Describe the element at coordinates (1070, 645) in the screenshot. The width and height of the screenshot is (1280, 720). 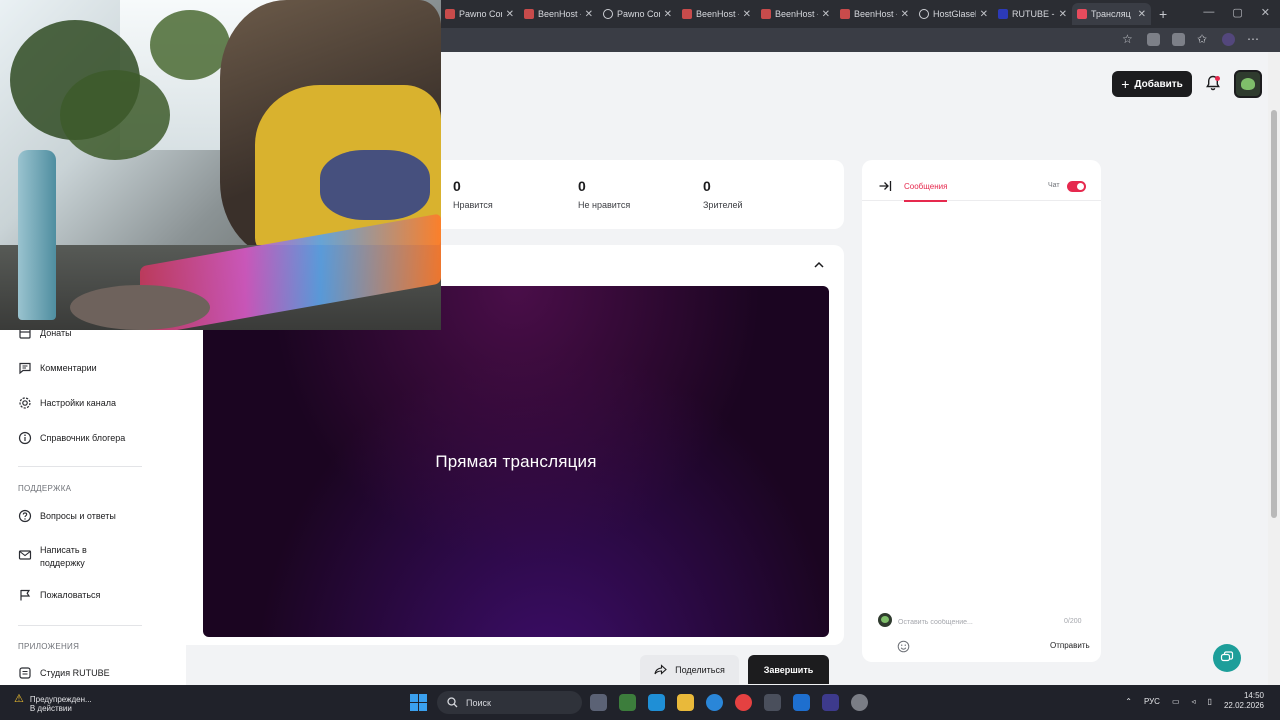
I see `send-message-button: Отправить` at that location.